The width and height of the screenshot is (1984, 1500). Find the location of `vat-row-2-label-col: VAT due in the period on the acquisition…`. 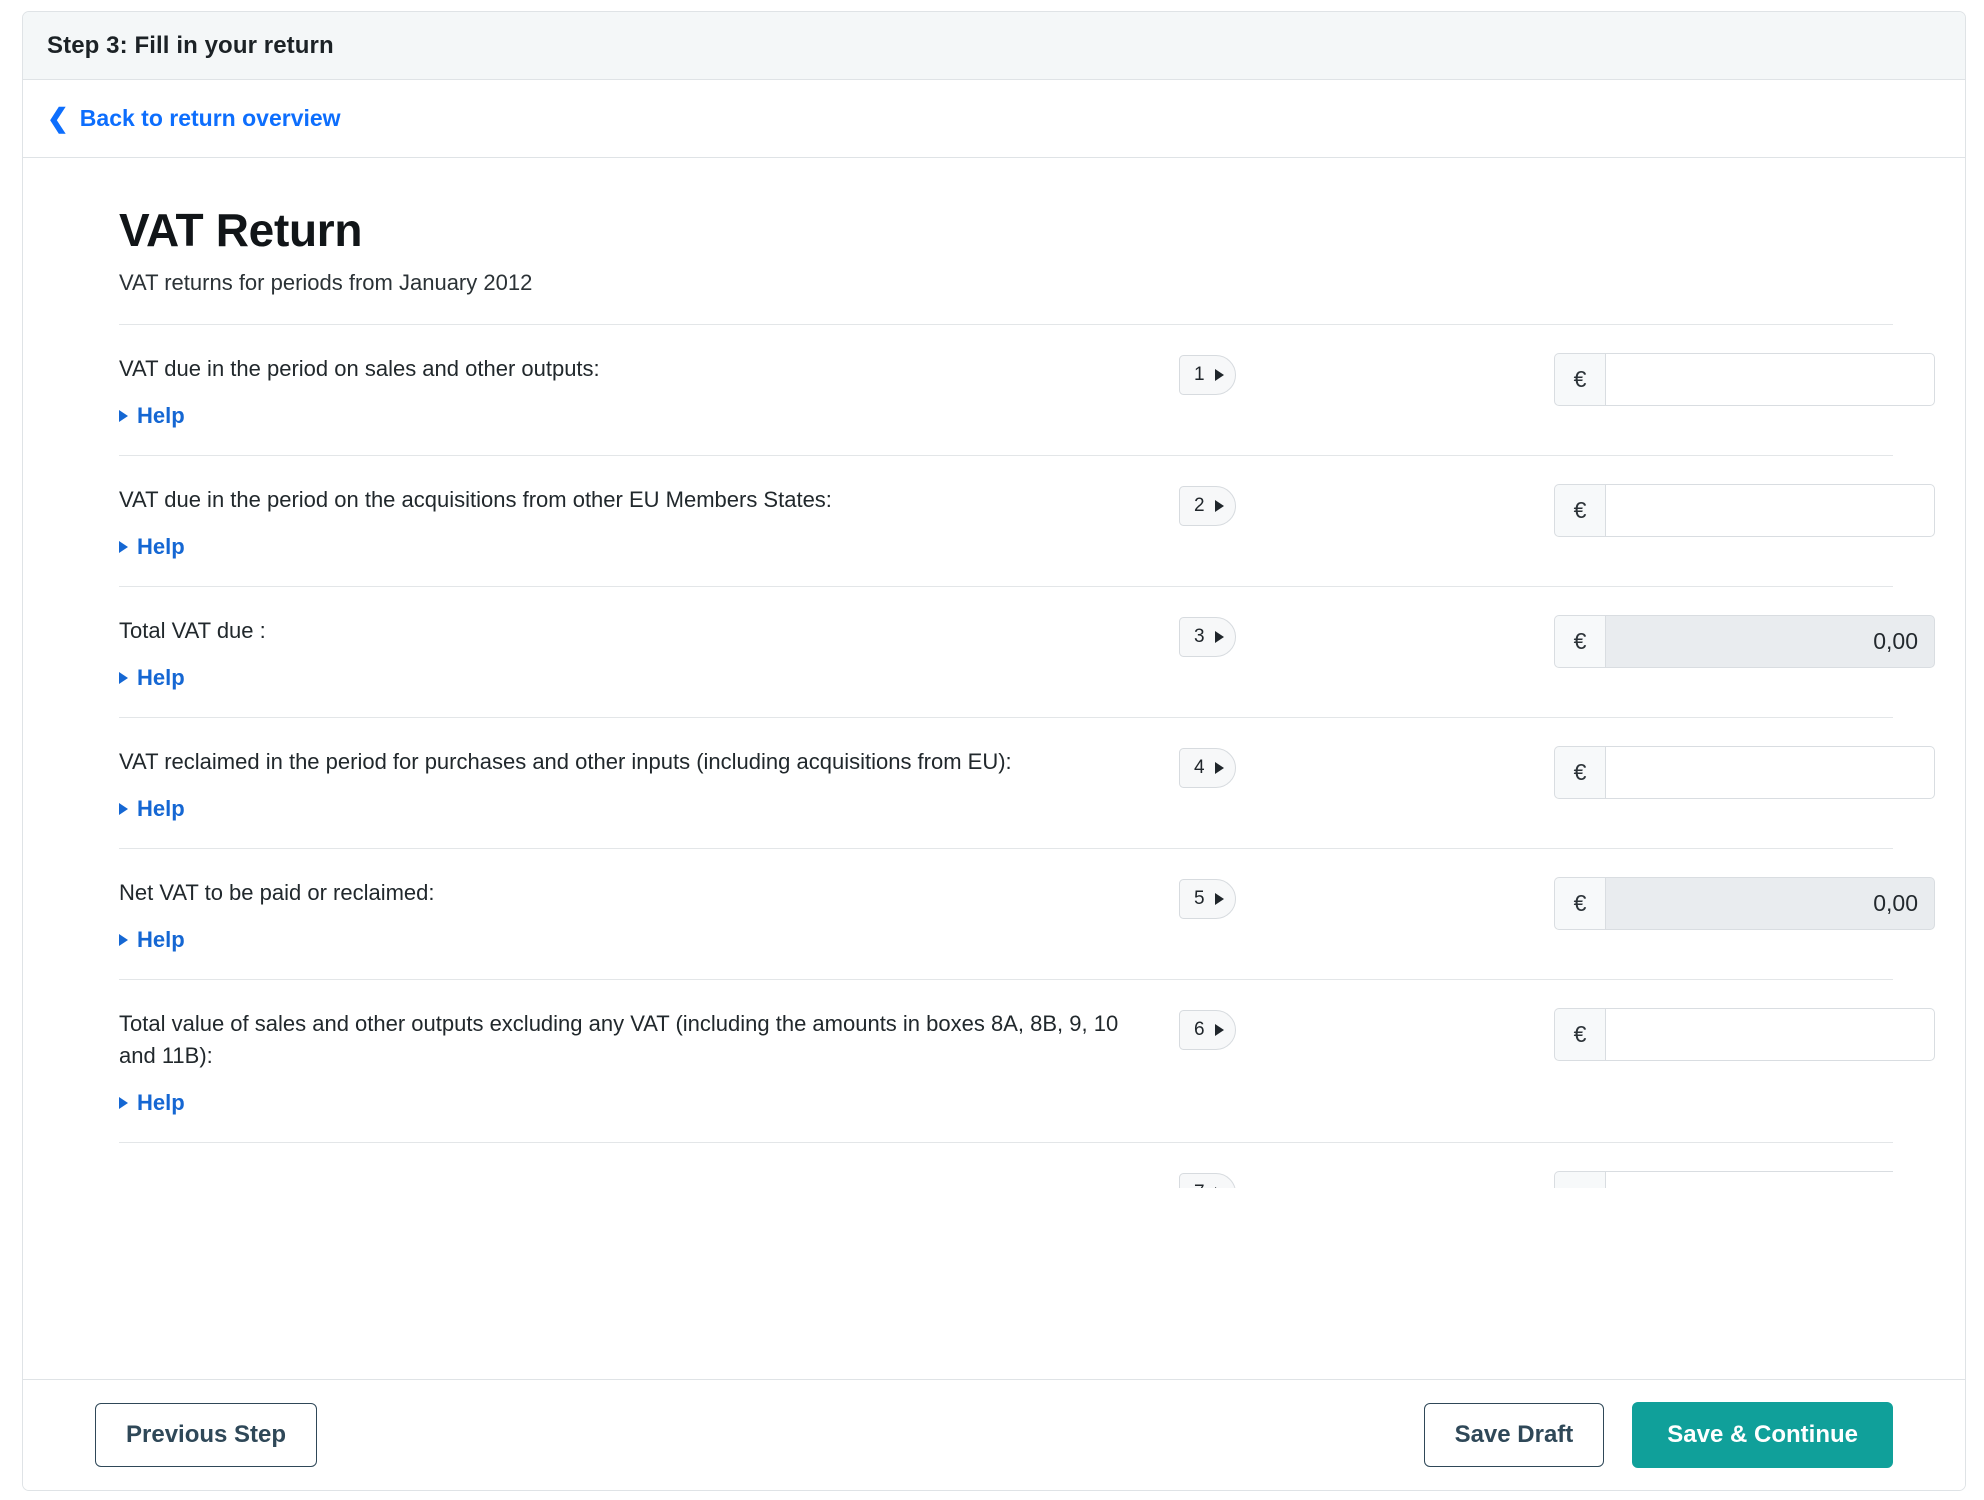

vat-row-2-label-col: VAT due in the period on the acquisition… is located at coordinates (649, 522).